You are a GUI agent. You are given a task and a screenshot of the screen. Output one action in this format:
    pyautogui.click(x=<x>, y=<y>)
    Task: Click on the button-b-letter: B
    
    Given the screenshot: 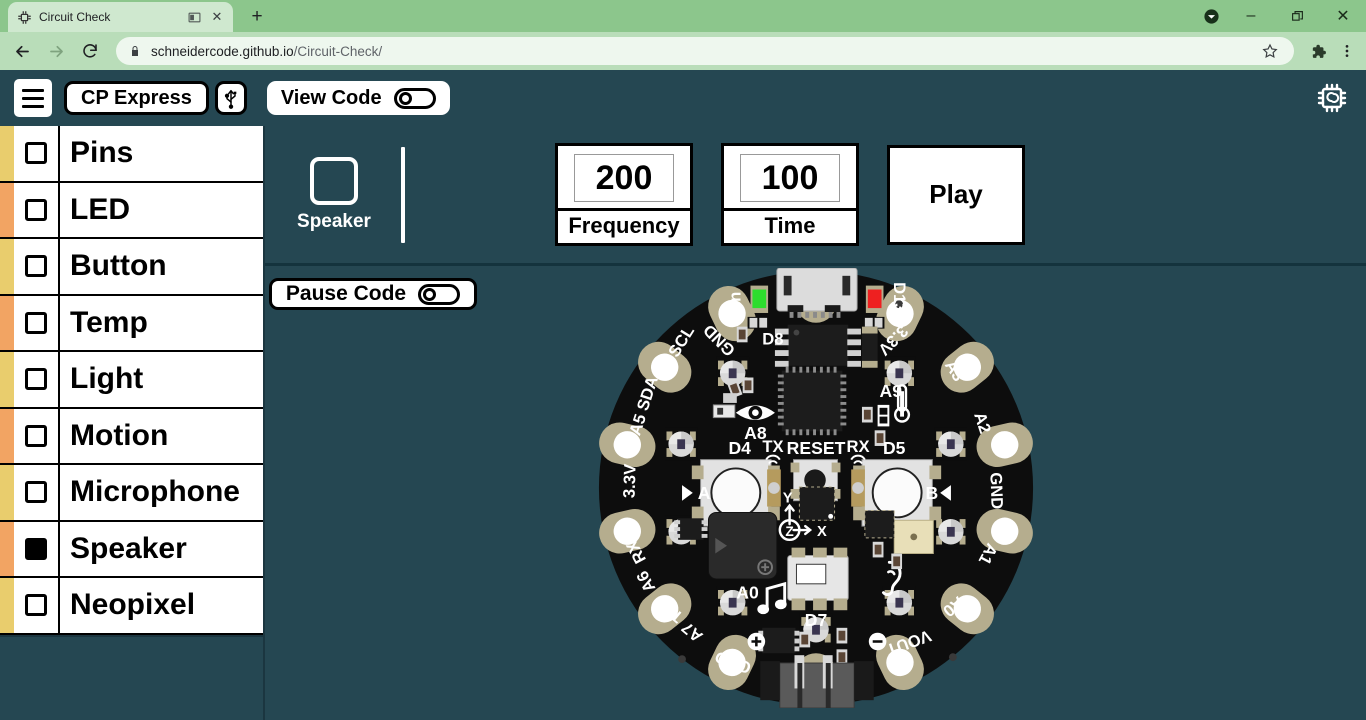 What is the action you would take?
    pyautogui.click(x=931, y=493)
    